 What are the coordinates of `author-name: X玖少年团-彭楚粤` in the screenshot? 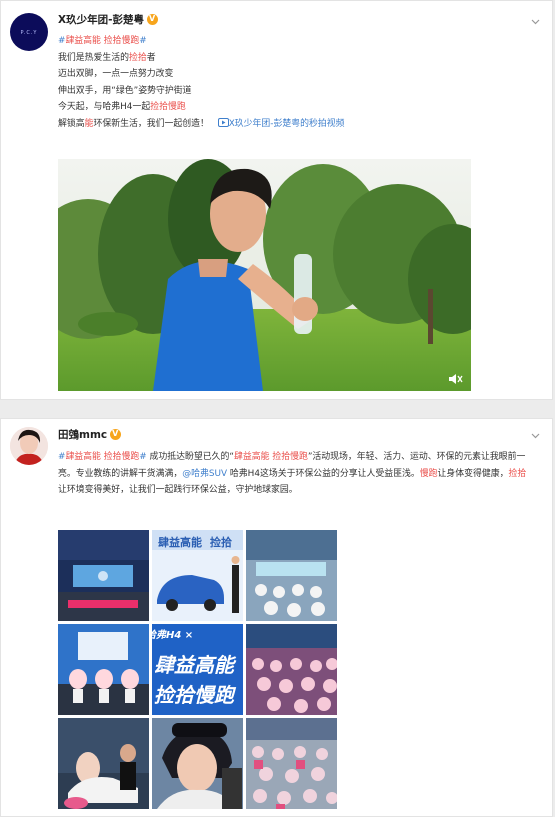 It's located at (108, 19).